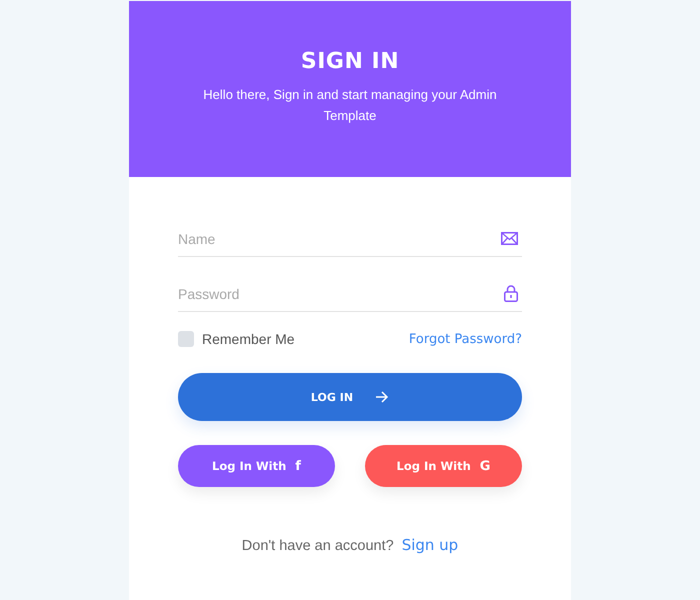 This screenshot has width=700, height=600. I want to click on input-field: Password, so click(341, 294).